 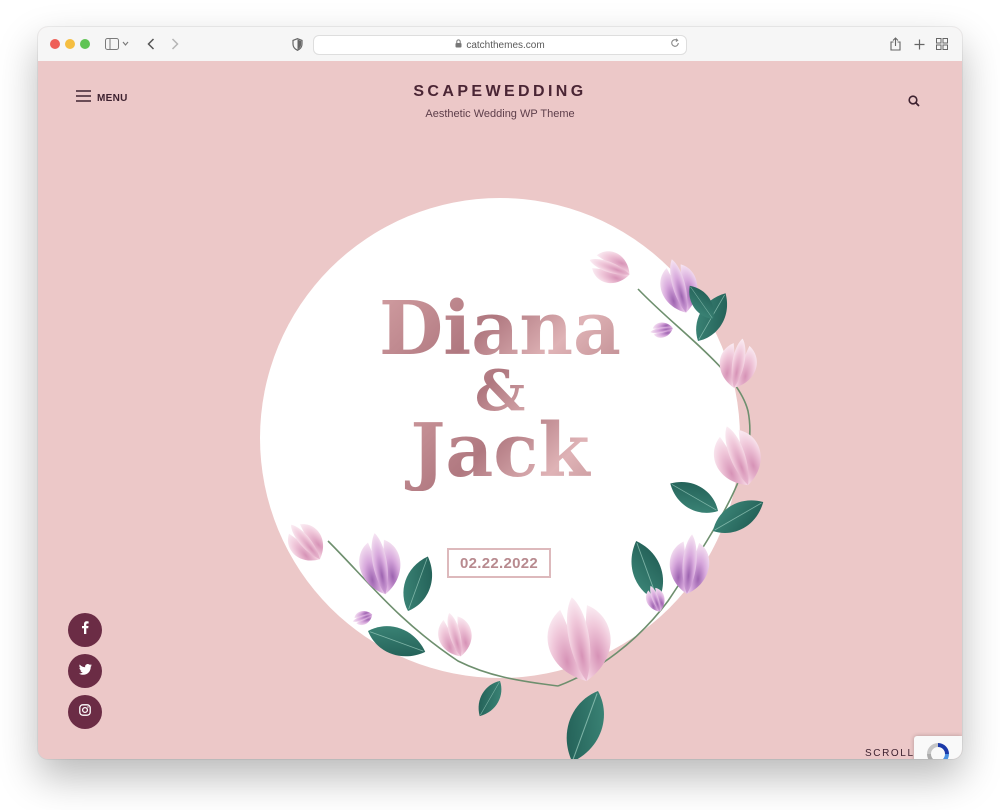 I want to click on back-icon, so click(x=151, y=44).